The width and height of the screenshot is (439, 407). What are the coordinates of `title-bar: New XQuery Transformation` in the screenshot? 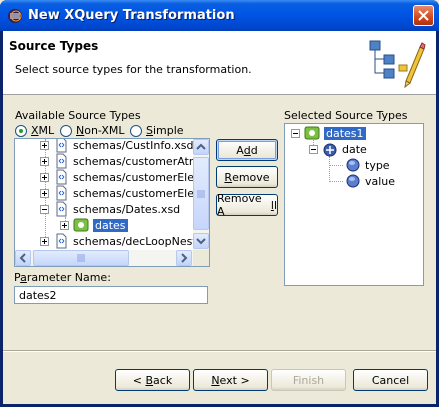 It's located at (219, 15).